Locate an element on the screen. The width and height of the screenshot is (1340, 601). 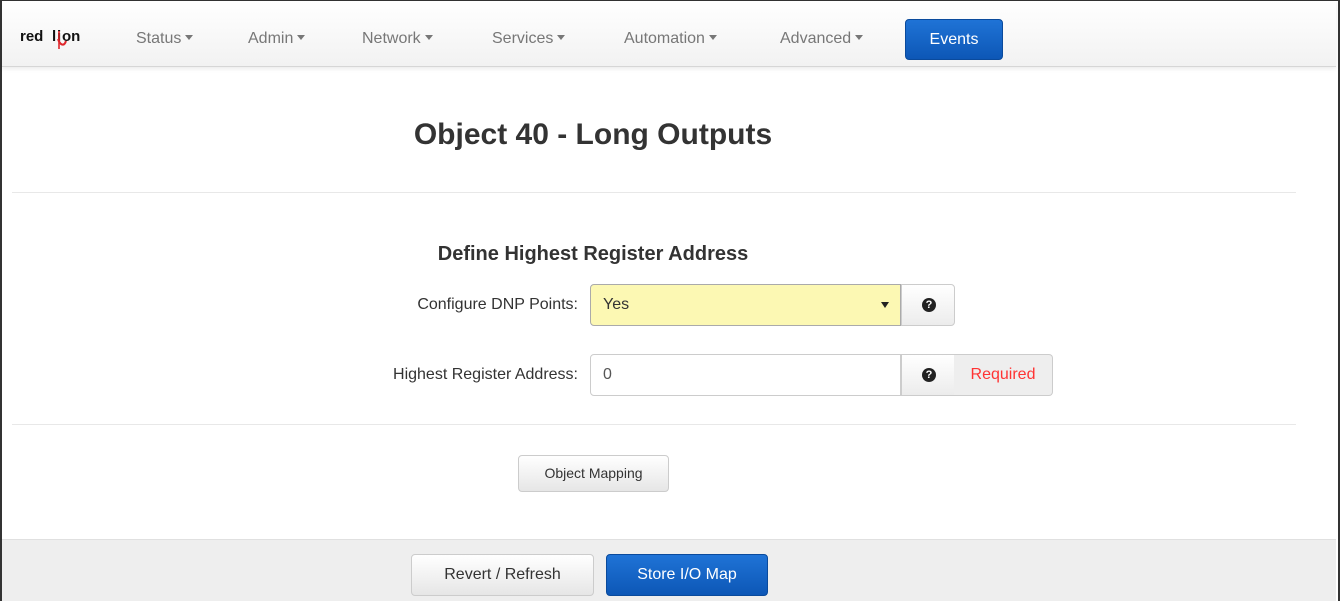
nav-network: Network is located at coordinates (397, 39).